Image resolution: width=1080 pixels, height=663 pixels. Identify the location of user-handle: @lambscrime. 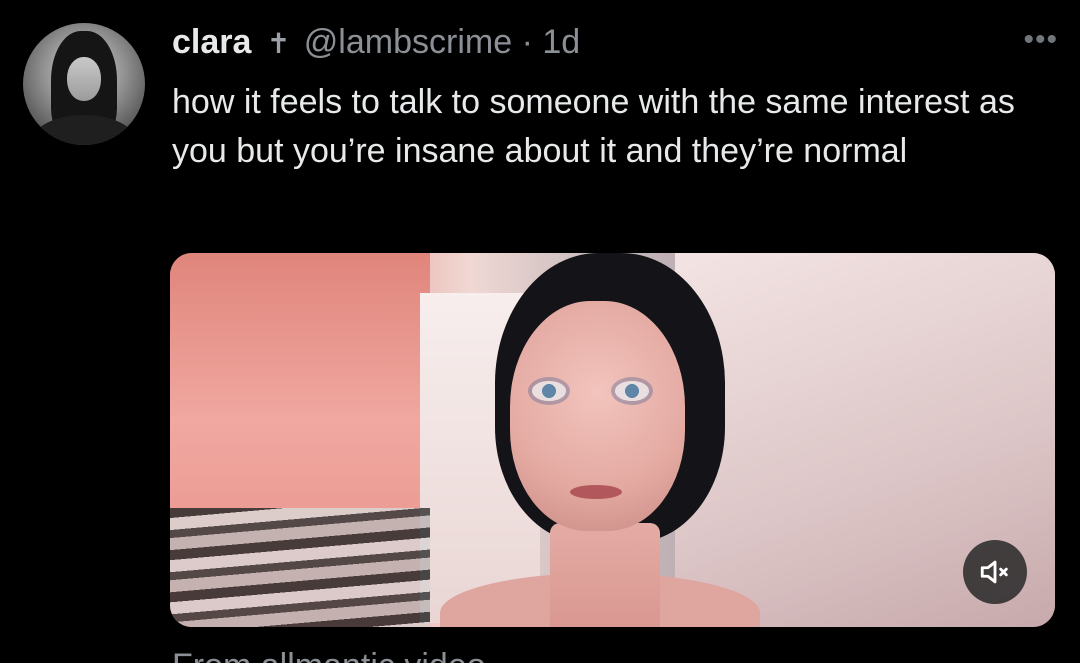
(408, 42).